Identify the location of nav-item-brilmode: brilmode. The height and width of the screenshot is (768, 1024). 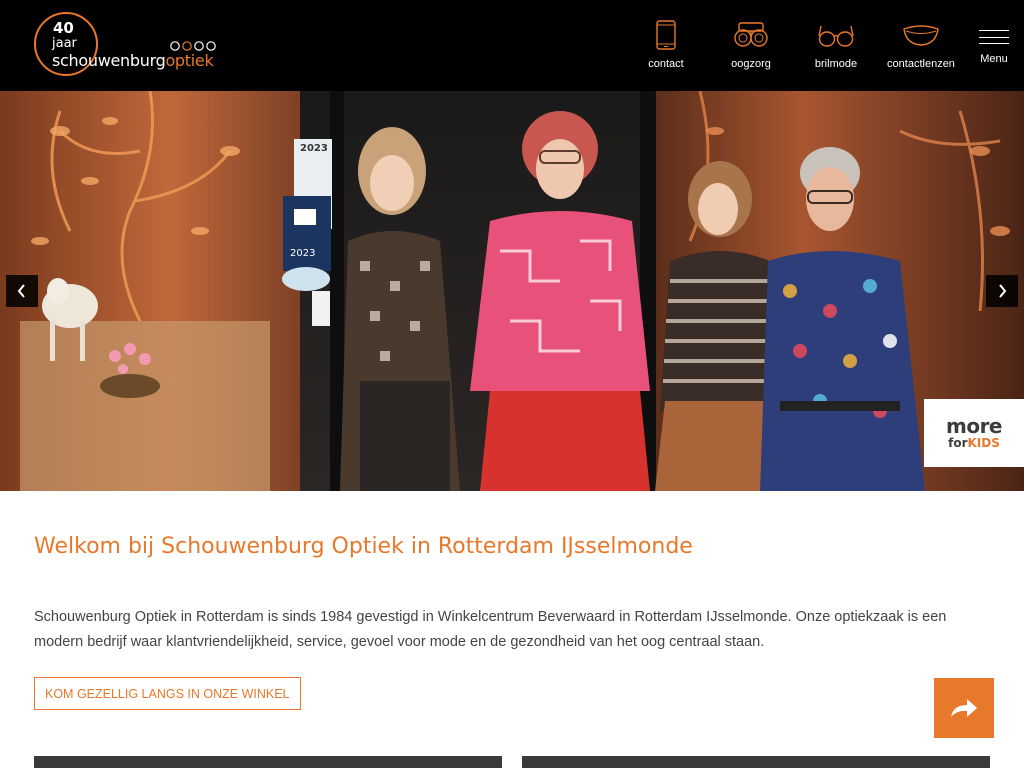
(836, 45).